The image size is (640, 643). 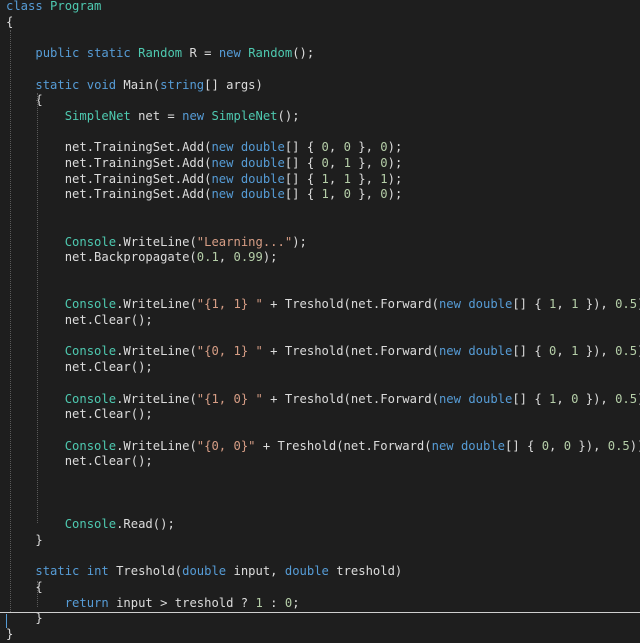 I want to click on code-token: int, so click(x=97, y=571).